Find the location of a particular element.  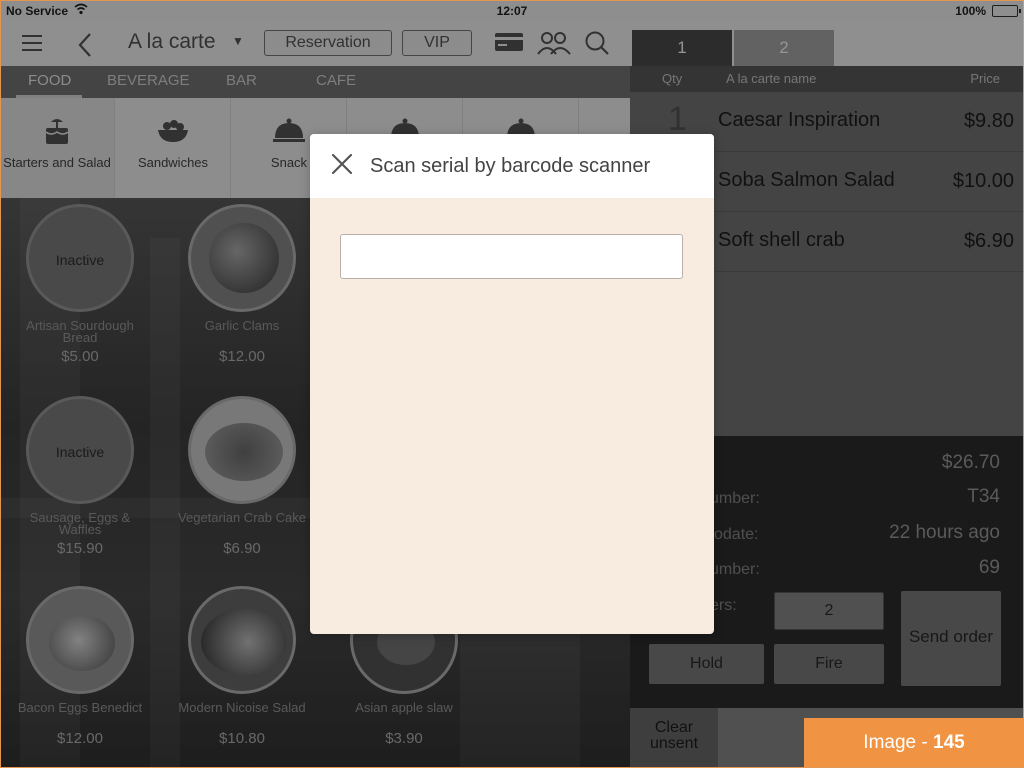

image-badge-number: 145 is located at coordinates (949, 742).